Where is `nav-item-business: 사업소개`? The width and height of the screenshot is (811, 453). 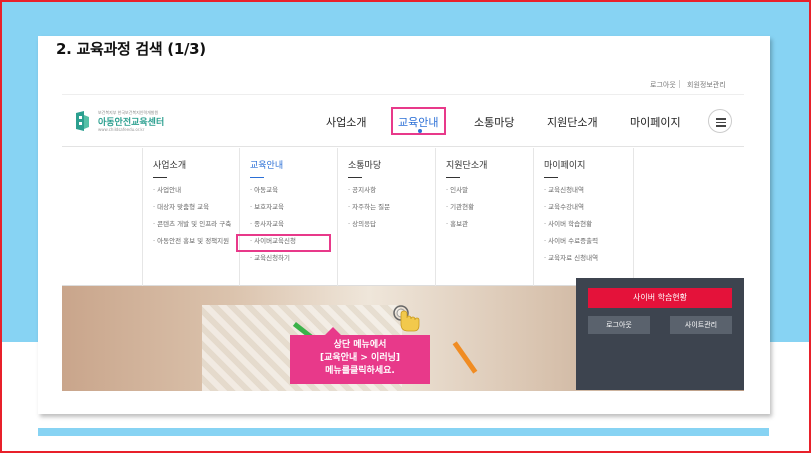 nav-item-business: 사업소개 is located at coordinates (346, 122).